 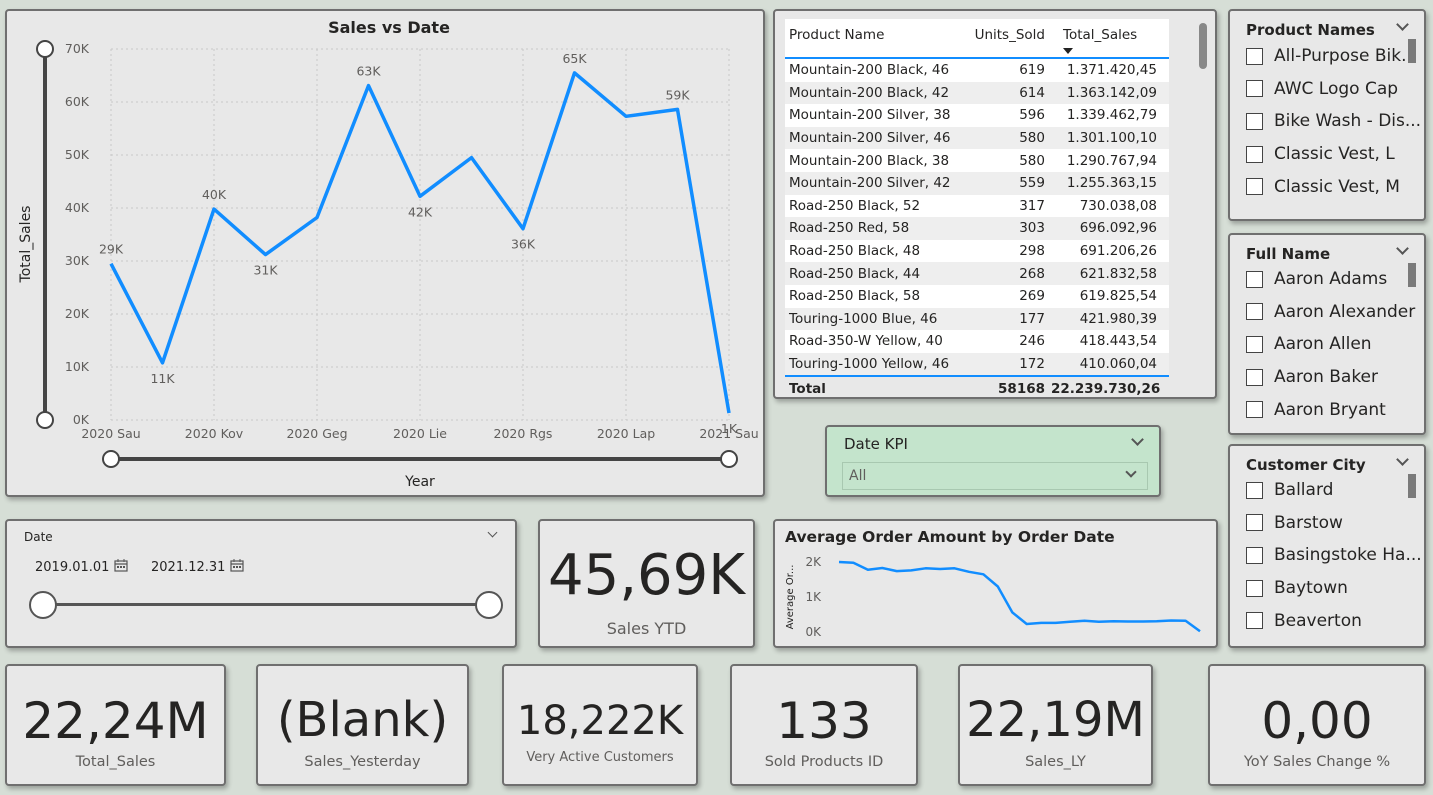 I want to click on table-row: Mountain-200 Black, 46 619 1.371.420,45, so click(x=977, y=70).